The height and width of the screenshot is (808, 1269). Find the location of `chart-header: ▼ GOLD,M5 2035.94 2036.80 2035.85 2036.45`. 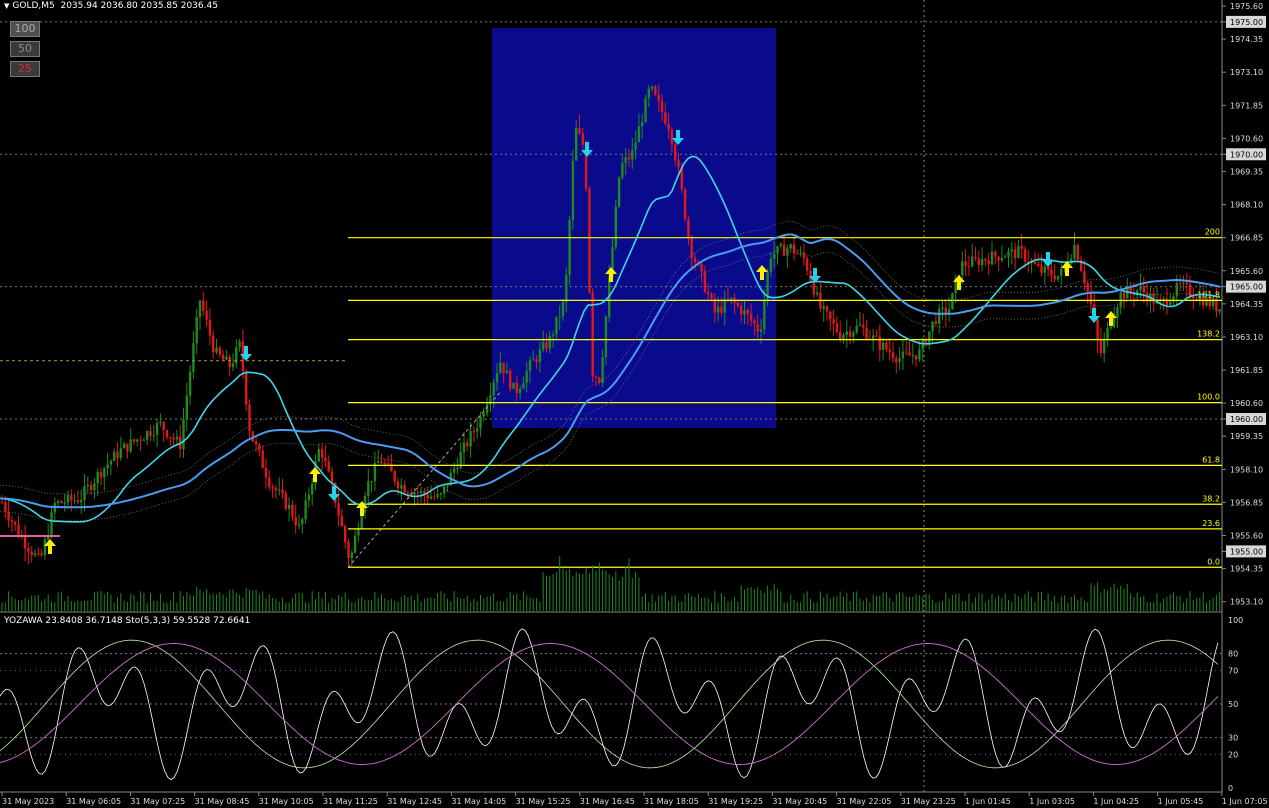

chart-header: ▼ GOLD,M5 2035.94 2036.80 2035.85 2036.45 is located at coordinates (111, 6).